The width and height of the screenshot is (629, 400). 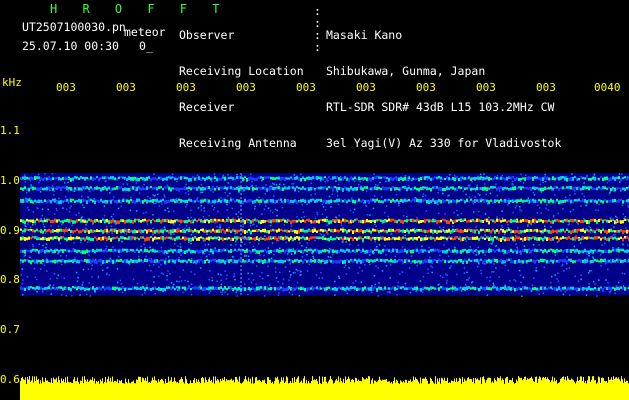 I want to click on noise-level-bar, so click(x=324, y=388).